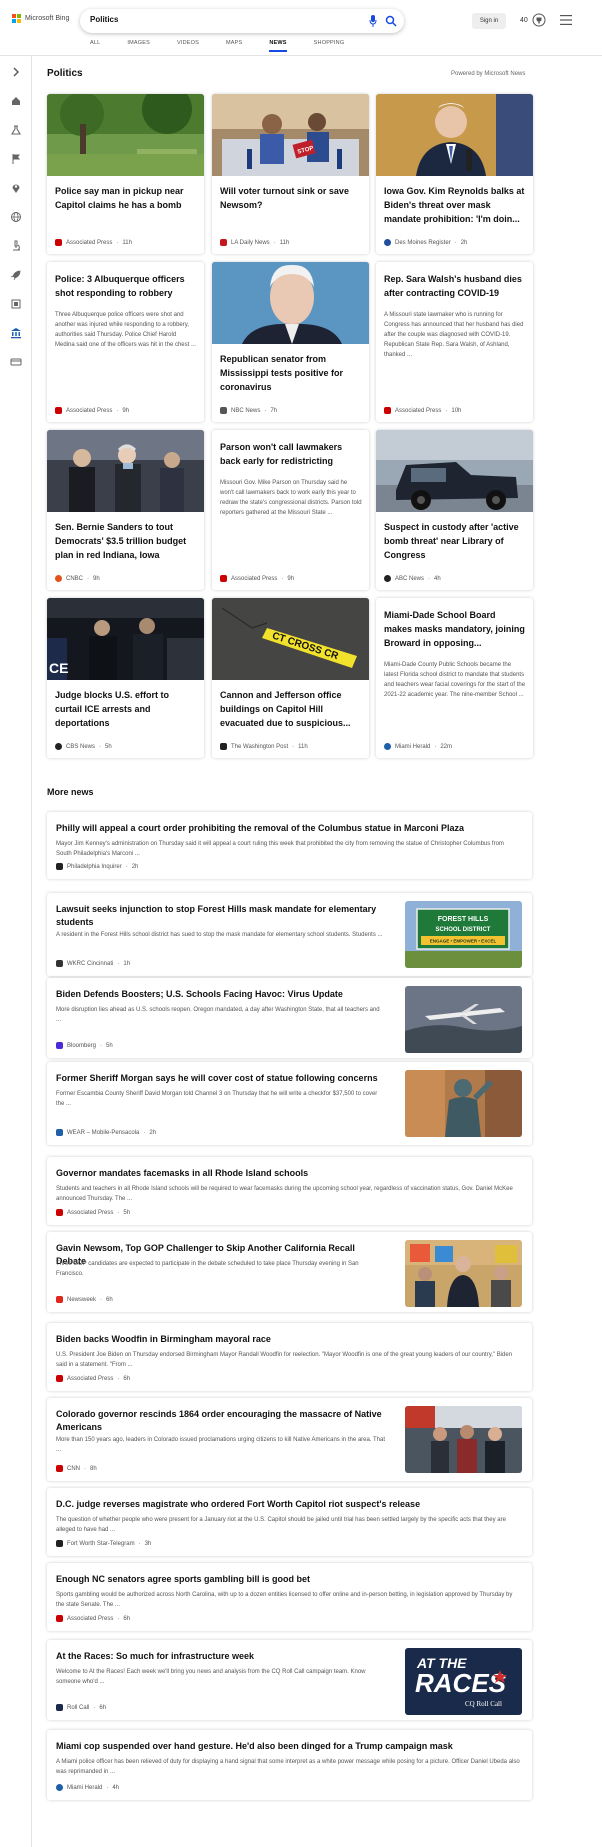 Image resolution: width=602 pixels, height=1847 pixels. Describe the element at coordinates (418, 746) in the screenshot. I see `card-source: Miami Herald · 22m` at that location.